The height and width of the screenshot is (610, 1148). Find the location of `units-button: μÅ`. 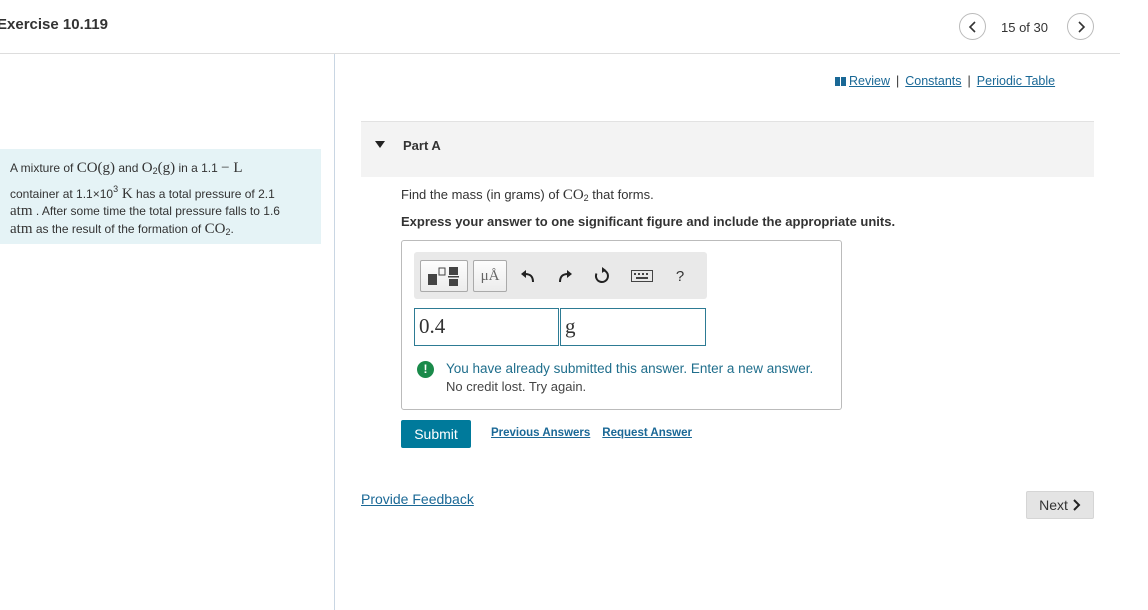

units-button: μÅ is located at coordinates (490, 276).